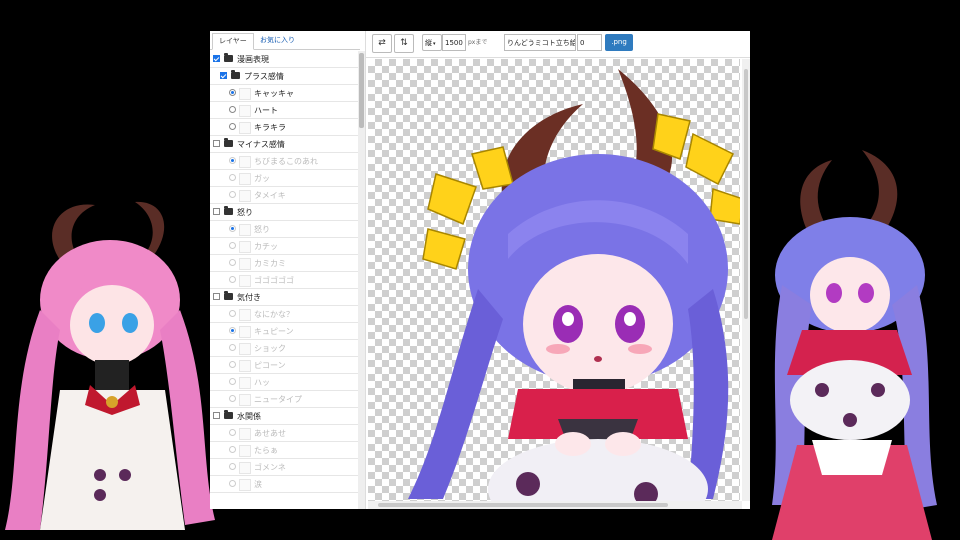  What do you see at coordinates (277, 40) in the screenshot?
I see `tab-favorites: お気に入り` at bounding box center [277, 40].